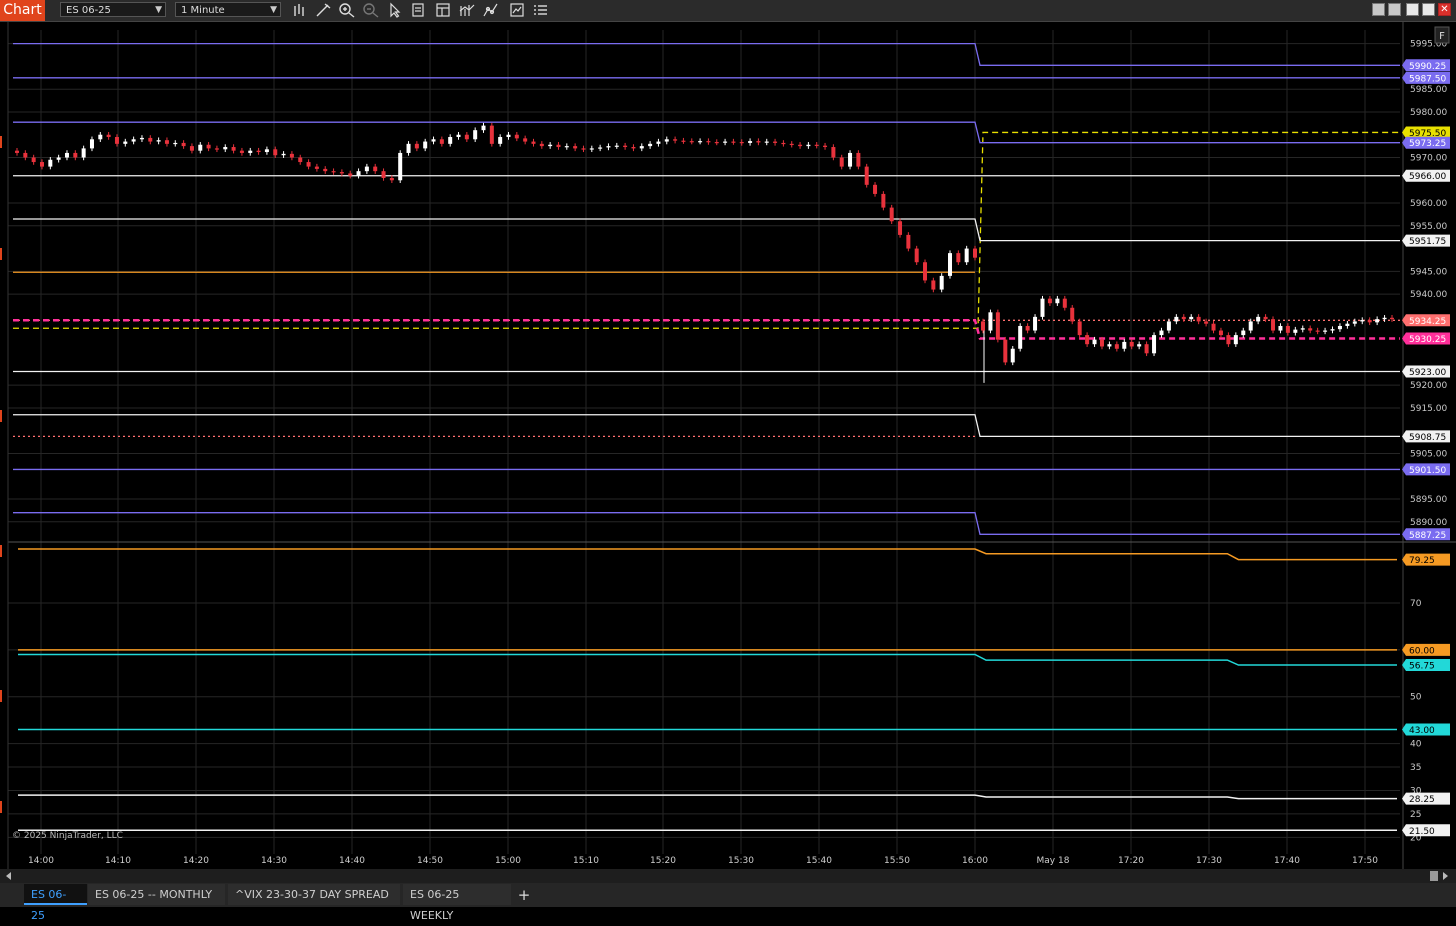 This screenshot has width=1456, height=926. Describe the element at coordinates (55, 903) in the screenshot. I see `tab-es-06-25: ES 06-25` at that location.